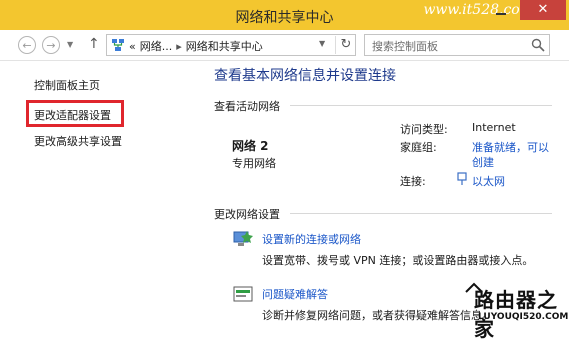 The width and height of the screenshot is (569, 342). I want to click on troubleshoot-icon, so click(243, 294).